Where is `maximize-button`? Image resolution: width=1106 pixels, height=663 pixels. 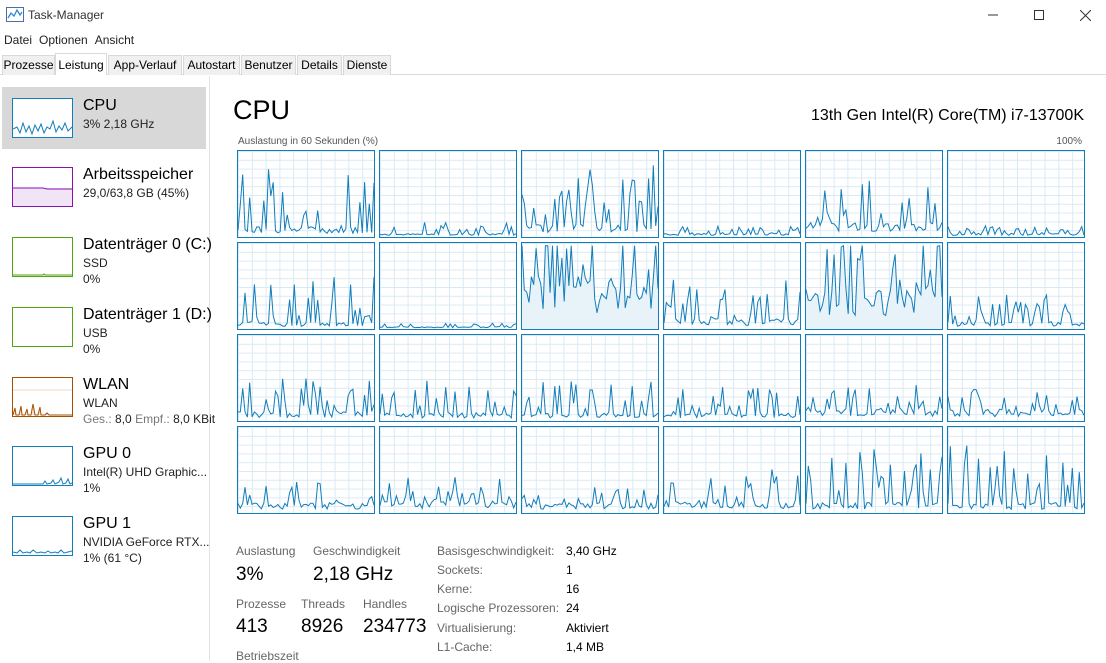 maximize-button is located at coordinates (1039, 15).